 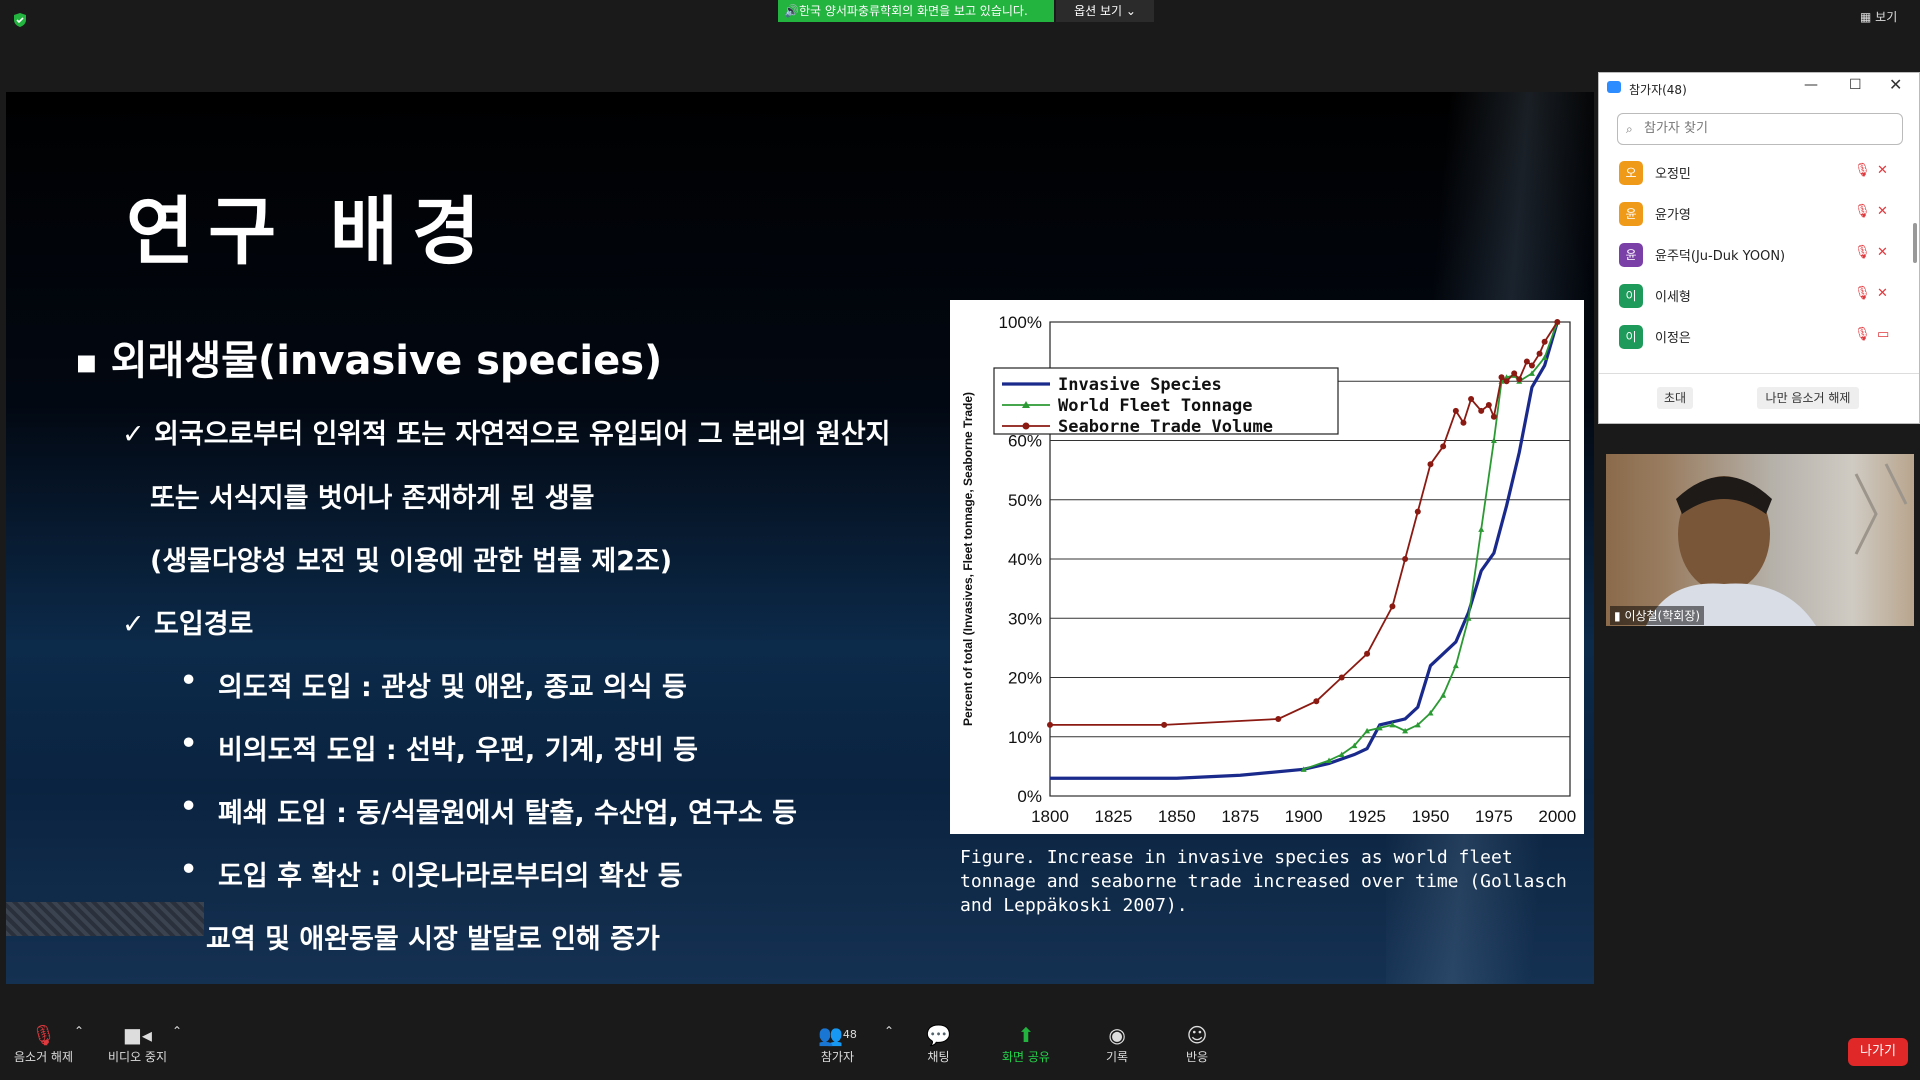 I want to click on video-name-text: 이상철(학회장), so click(x=1662, y=616).